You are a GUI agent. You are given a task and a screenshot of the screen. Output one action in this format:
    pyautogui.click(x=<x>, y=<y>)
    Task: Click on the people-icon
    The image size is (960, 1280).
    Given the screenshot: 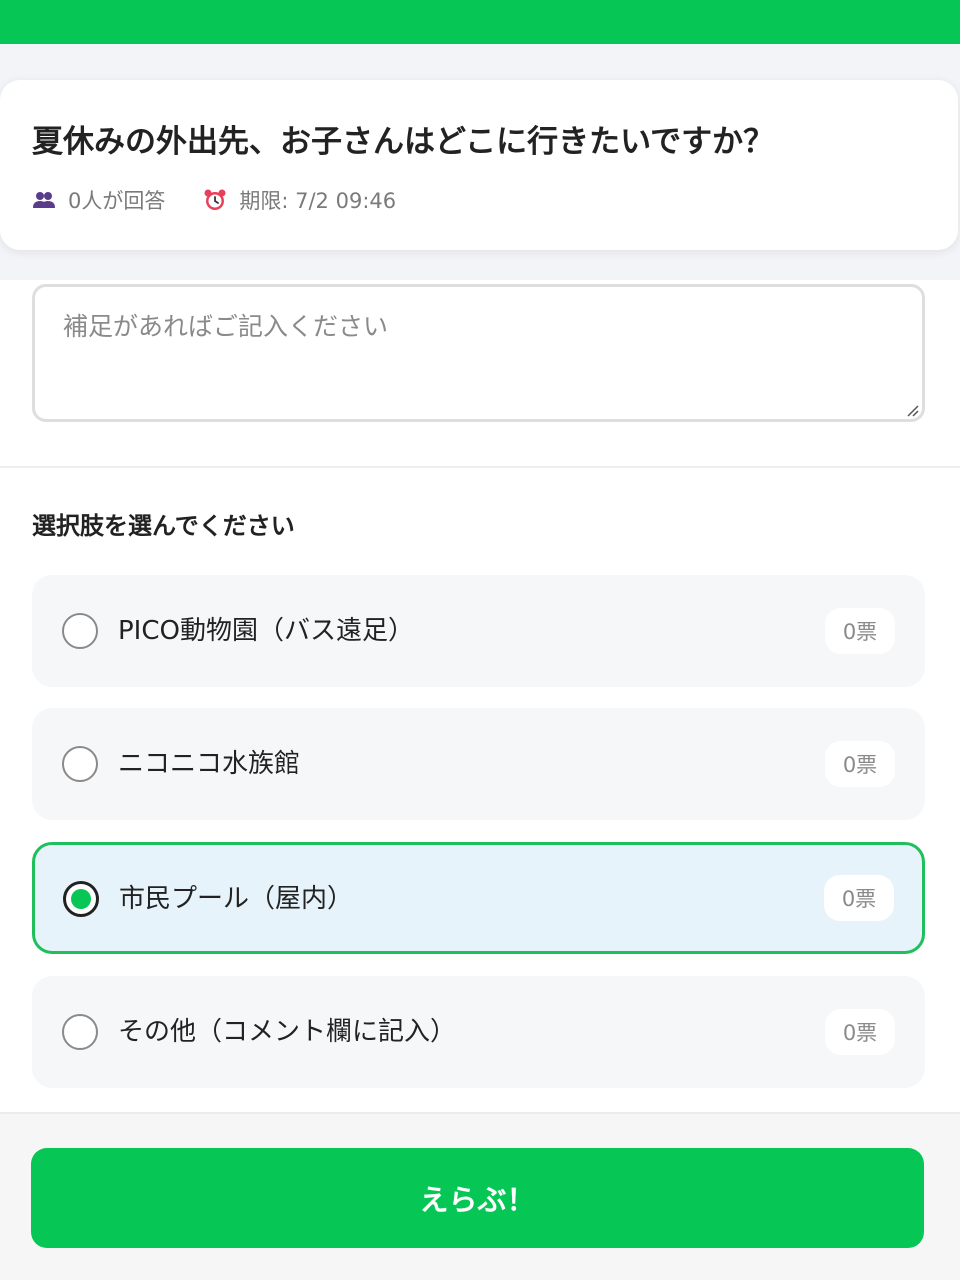 What is the action you would take?
    pyautogui.click(x=44, y=200)
    